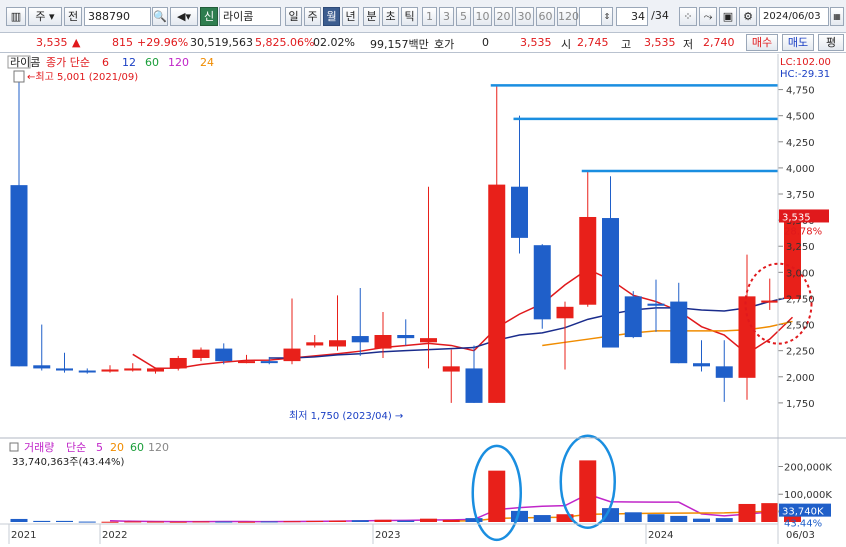  What do you see at coordinates (482, 16) in the screenshot?
I see `minute-option-10: 10` at bounding box center [482, 16].